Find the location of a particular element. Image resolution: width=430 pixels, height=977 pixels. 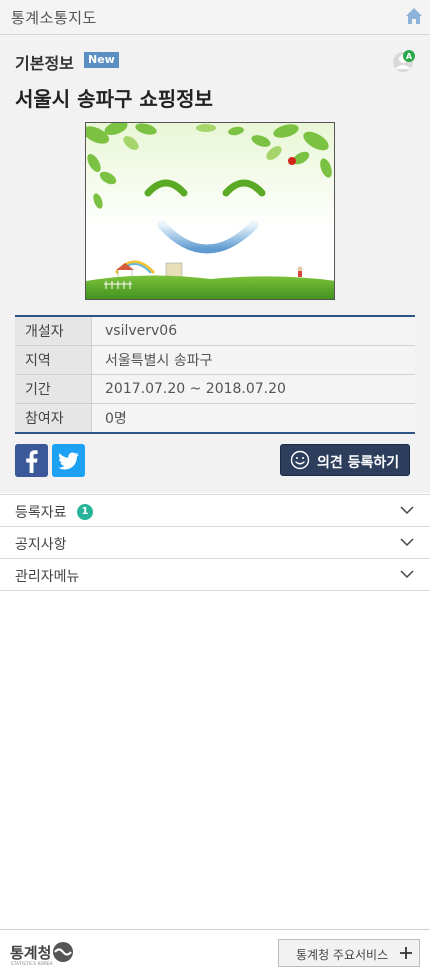

facebook-icon is located at coordinates (31, 460).